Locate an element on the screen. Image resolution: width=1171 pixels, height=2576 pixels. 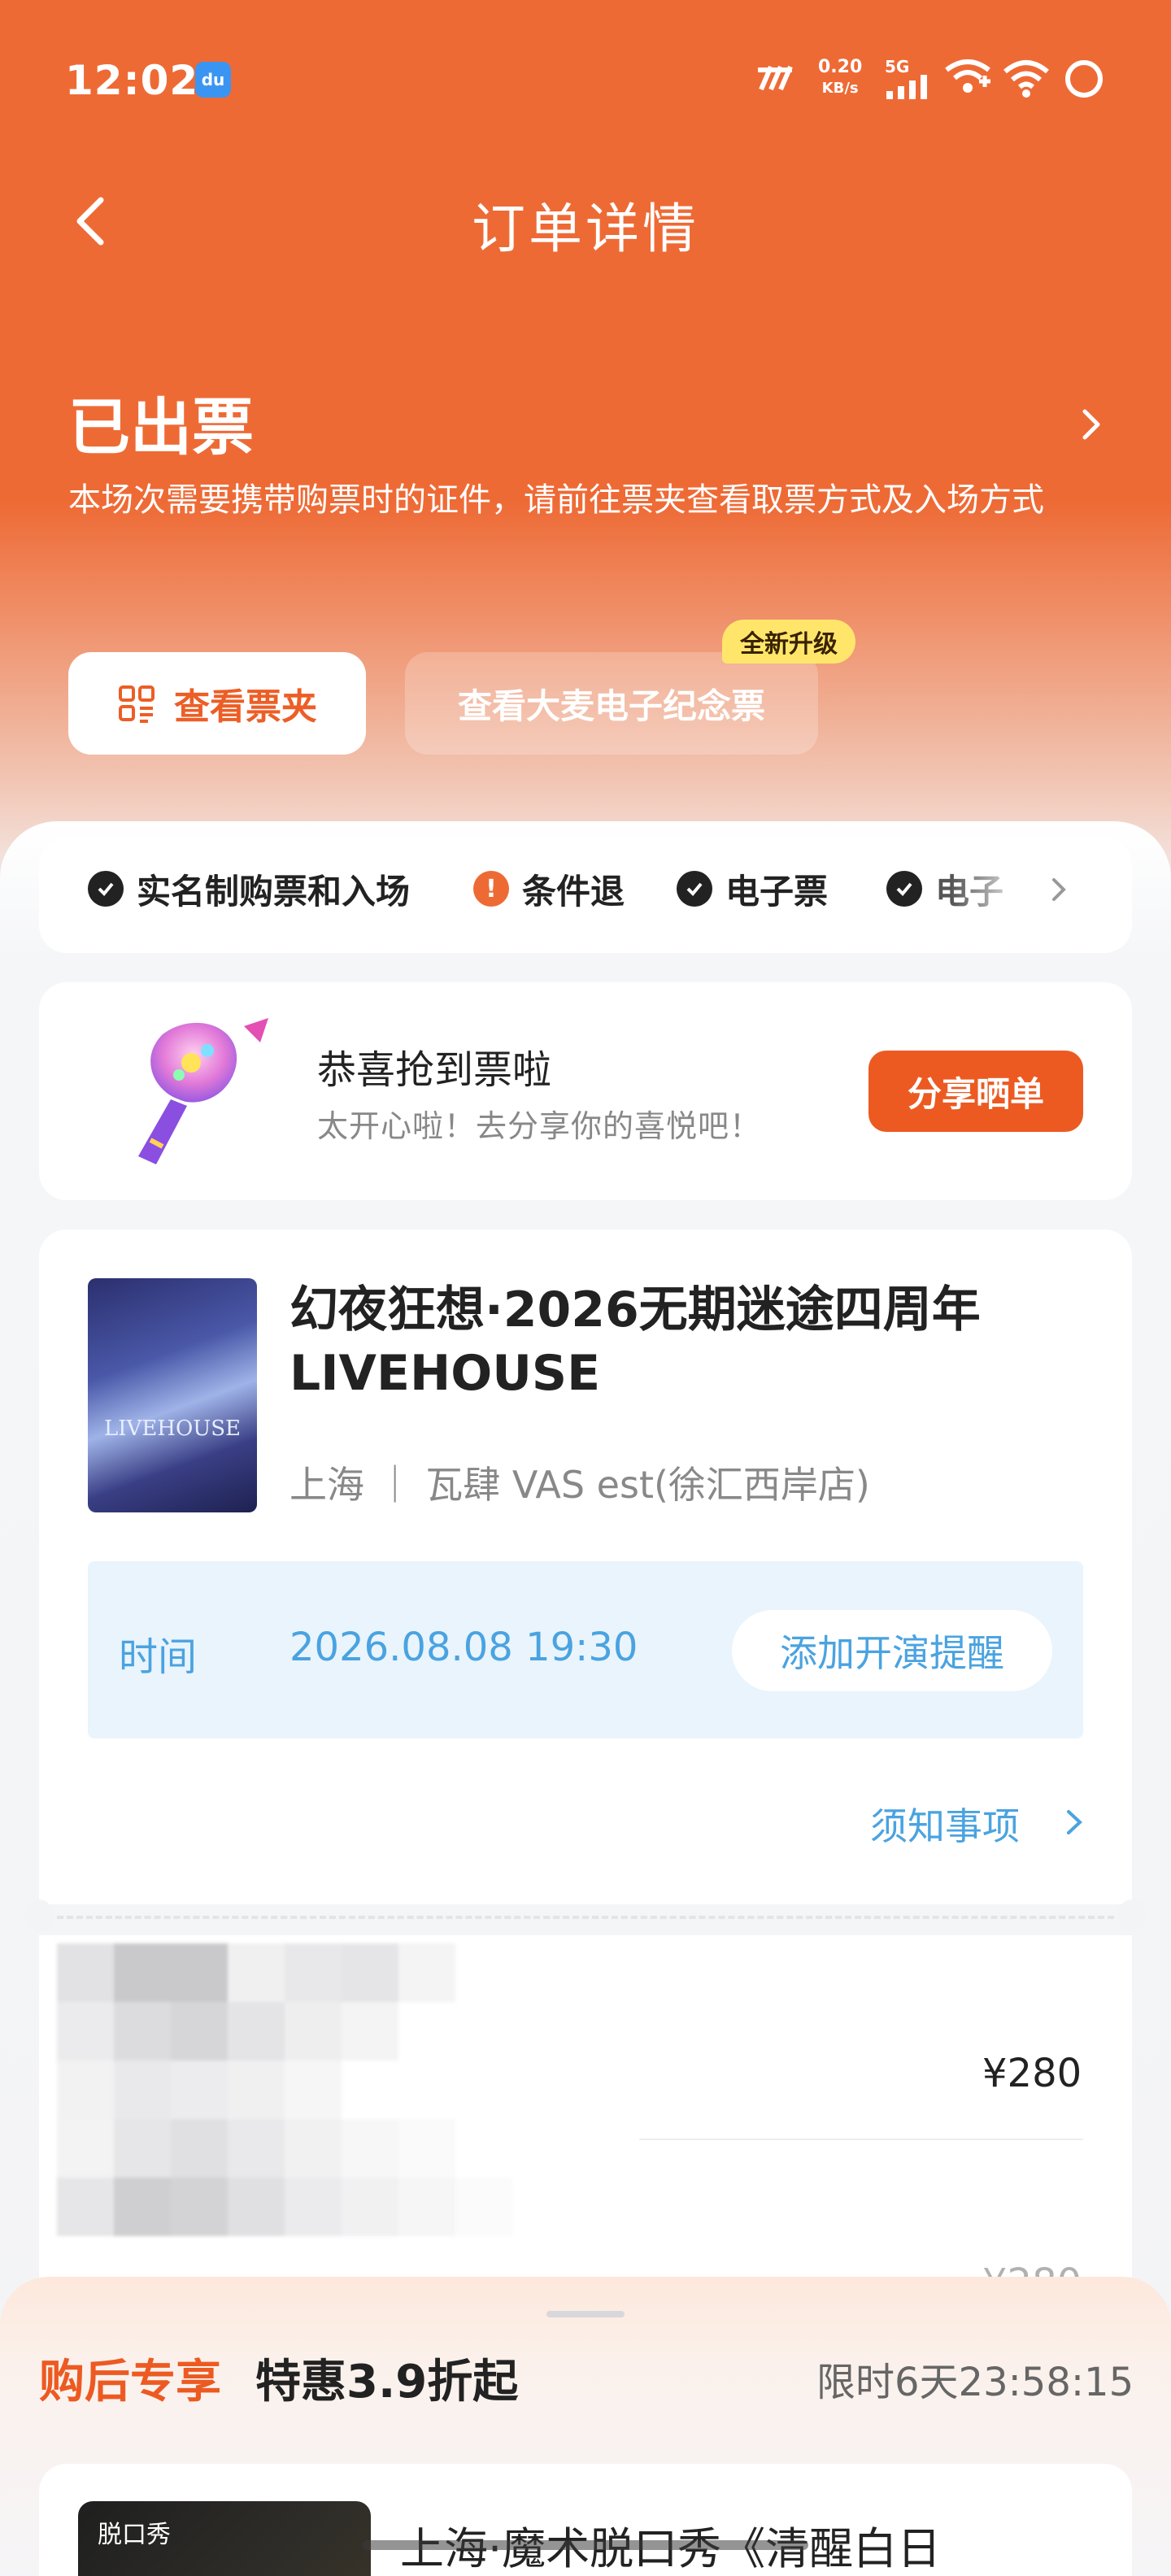
new-upgrade-badge: 全新升级 is located at coordinates (788, 642).